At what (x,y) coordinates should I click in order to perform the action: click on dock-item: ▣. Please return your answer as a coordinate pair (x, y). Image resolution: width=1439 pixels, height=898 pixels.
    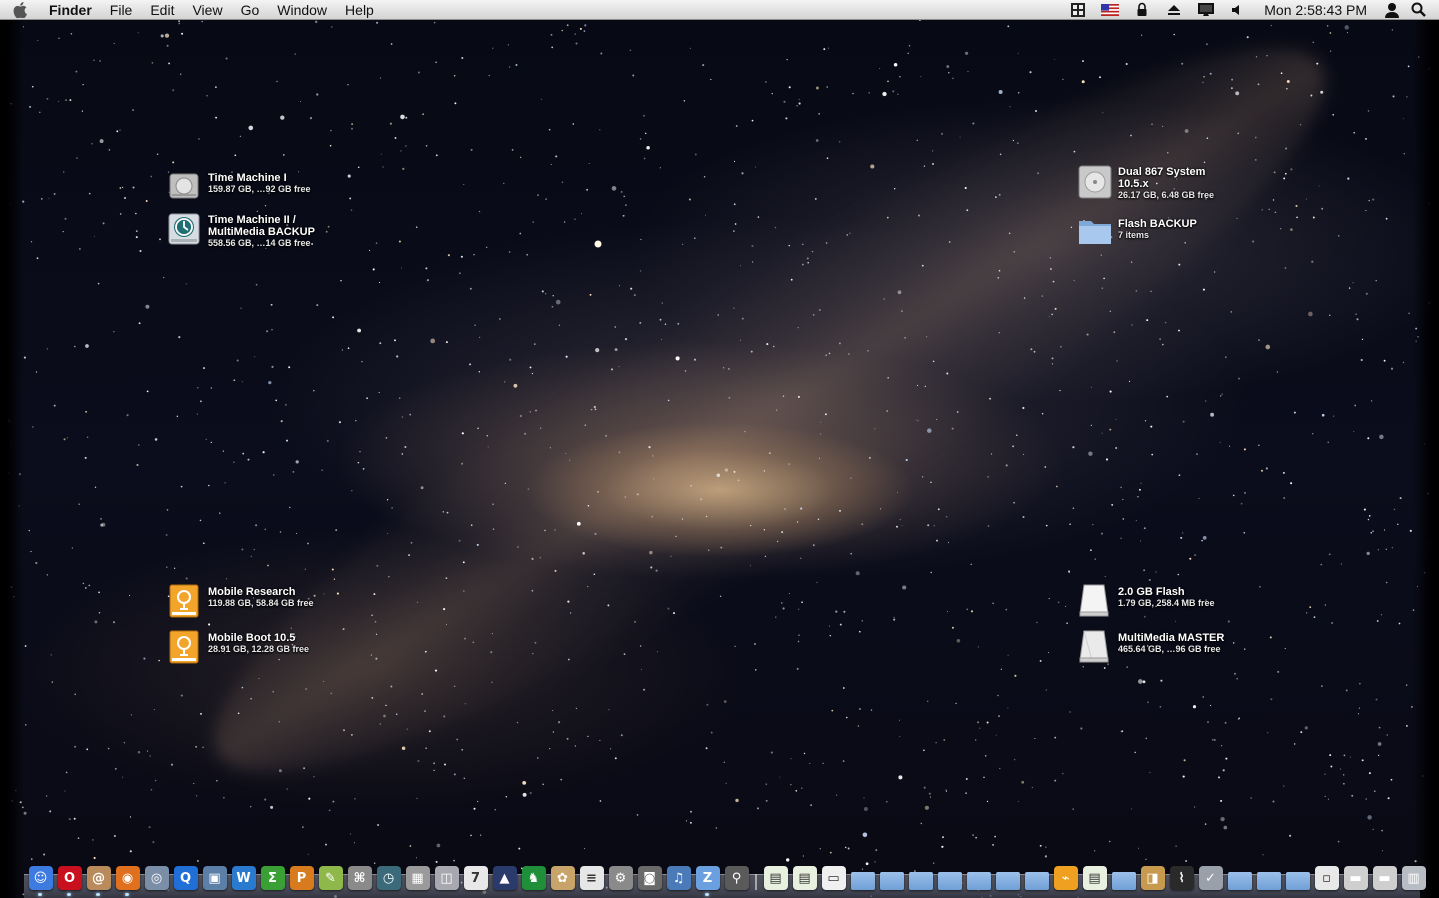
    Looking at the image, I should click on (214, 875).